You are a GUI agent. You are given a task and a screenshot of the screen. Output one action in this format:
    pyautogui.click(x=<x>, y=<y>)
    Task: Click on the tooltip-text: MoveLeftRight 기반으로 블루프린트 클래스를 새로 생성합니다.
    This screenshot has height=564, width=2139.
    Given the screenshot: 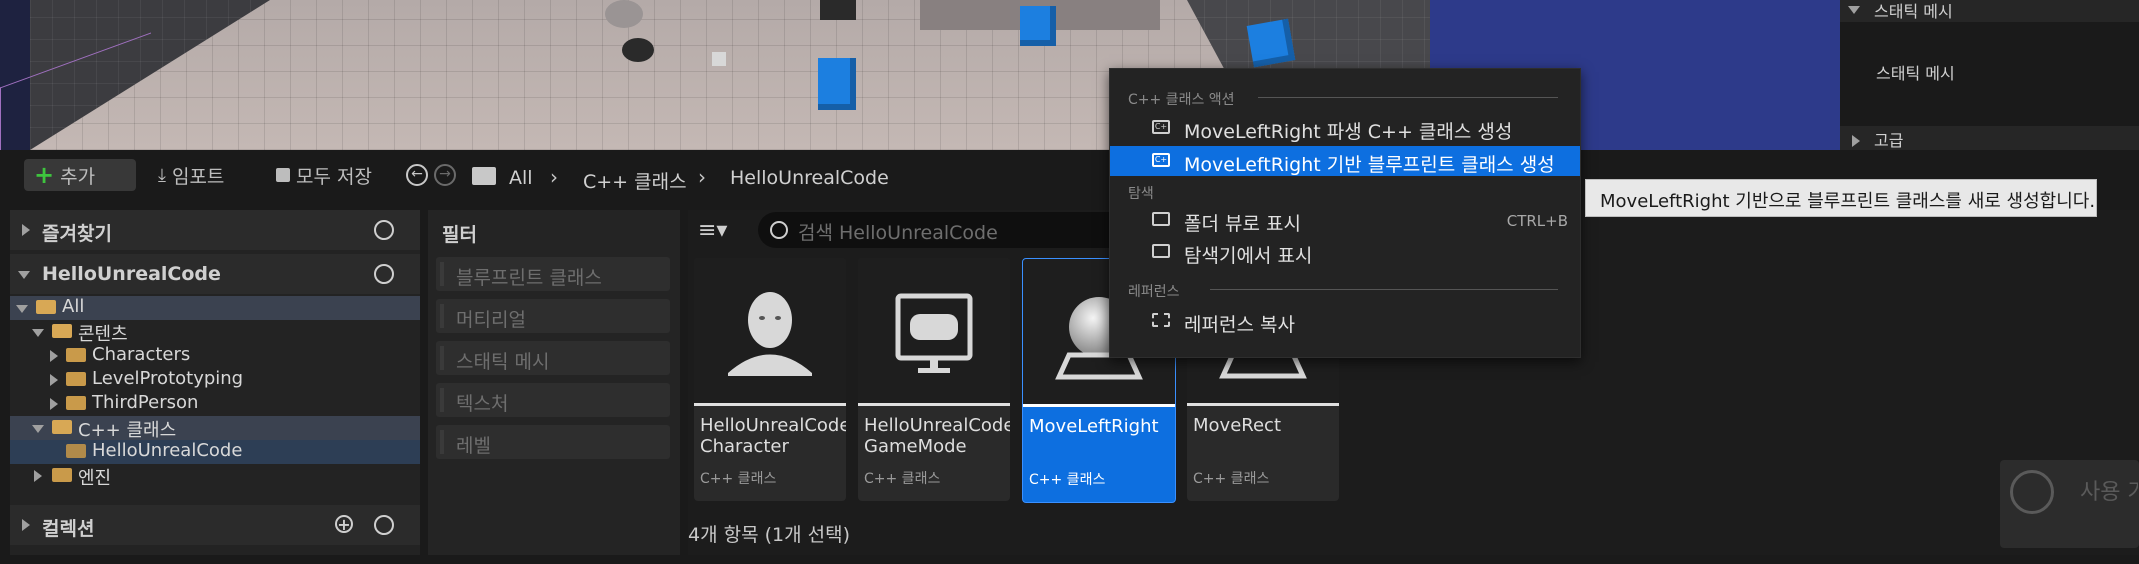 What is the action you would take?
    pyautogui.click(x=1848, y=201)
    